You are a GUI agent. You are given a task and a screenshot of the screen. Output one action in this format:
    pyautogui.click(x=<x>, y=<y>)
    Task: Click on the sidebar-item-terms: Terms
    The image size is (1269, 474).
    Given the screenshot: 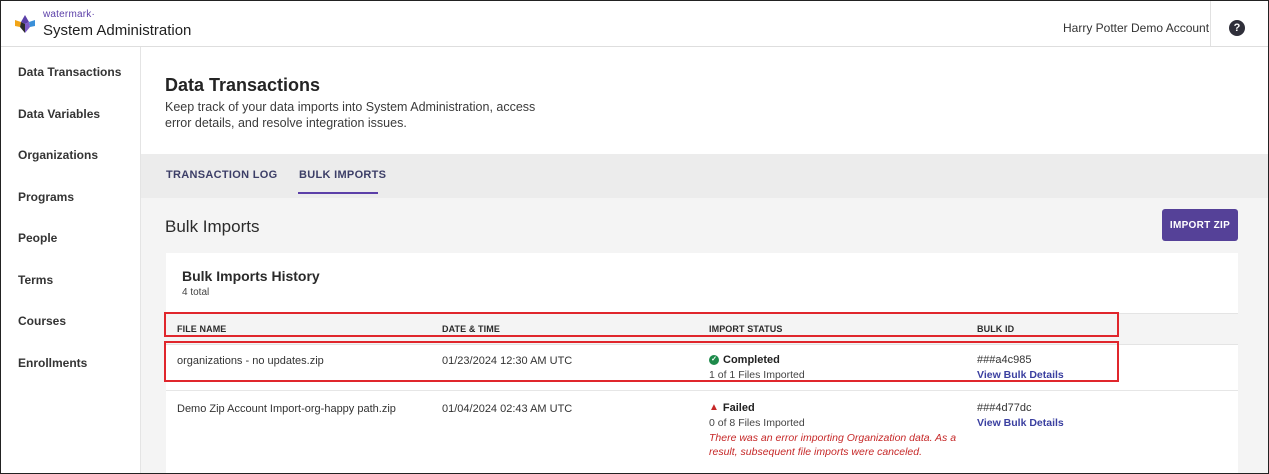 What is the action you would take?
    pyautogui.click(x=35, y=280)
    